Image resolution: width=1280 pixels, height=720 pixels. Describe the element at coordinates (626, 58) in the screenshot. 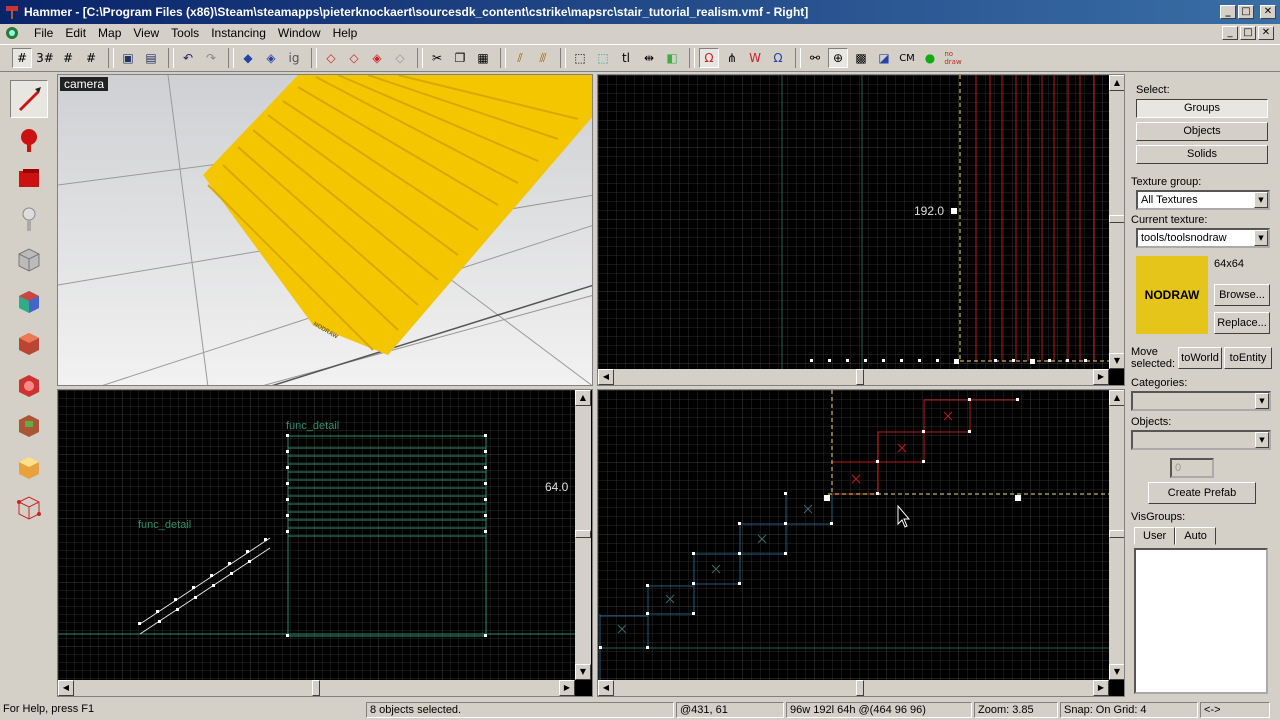

I see `align-icon: tl` at that location.